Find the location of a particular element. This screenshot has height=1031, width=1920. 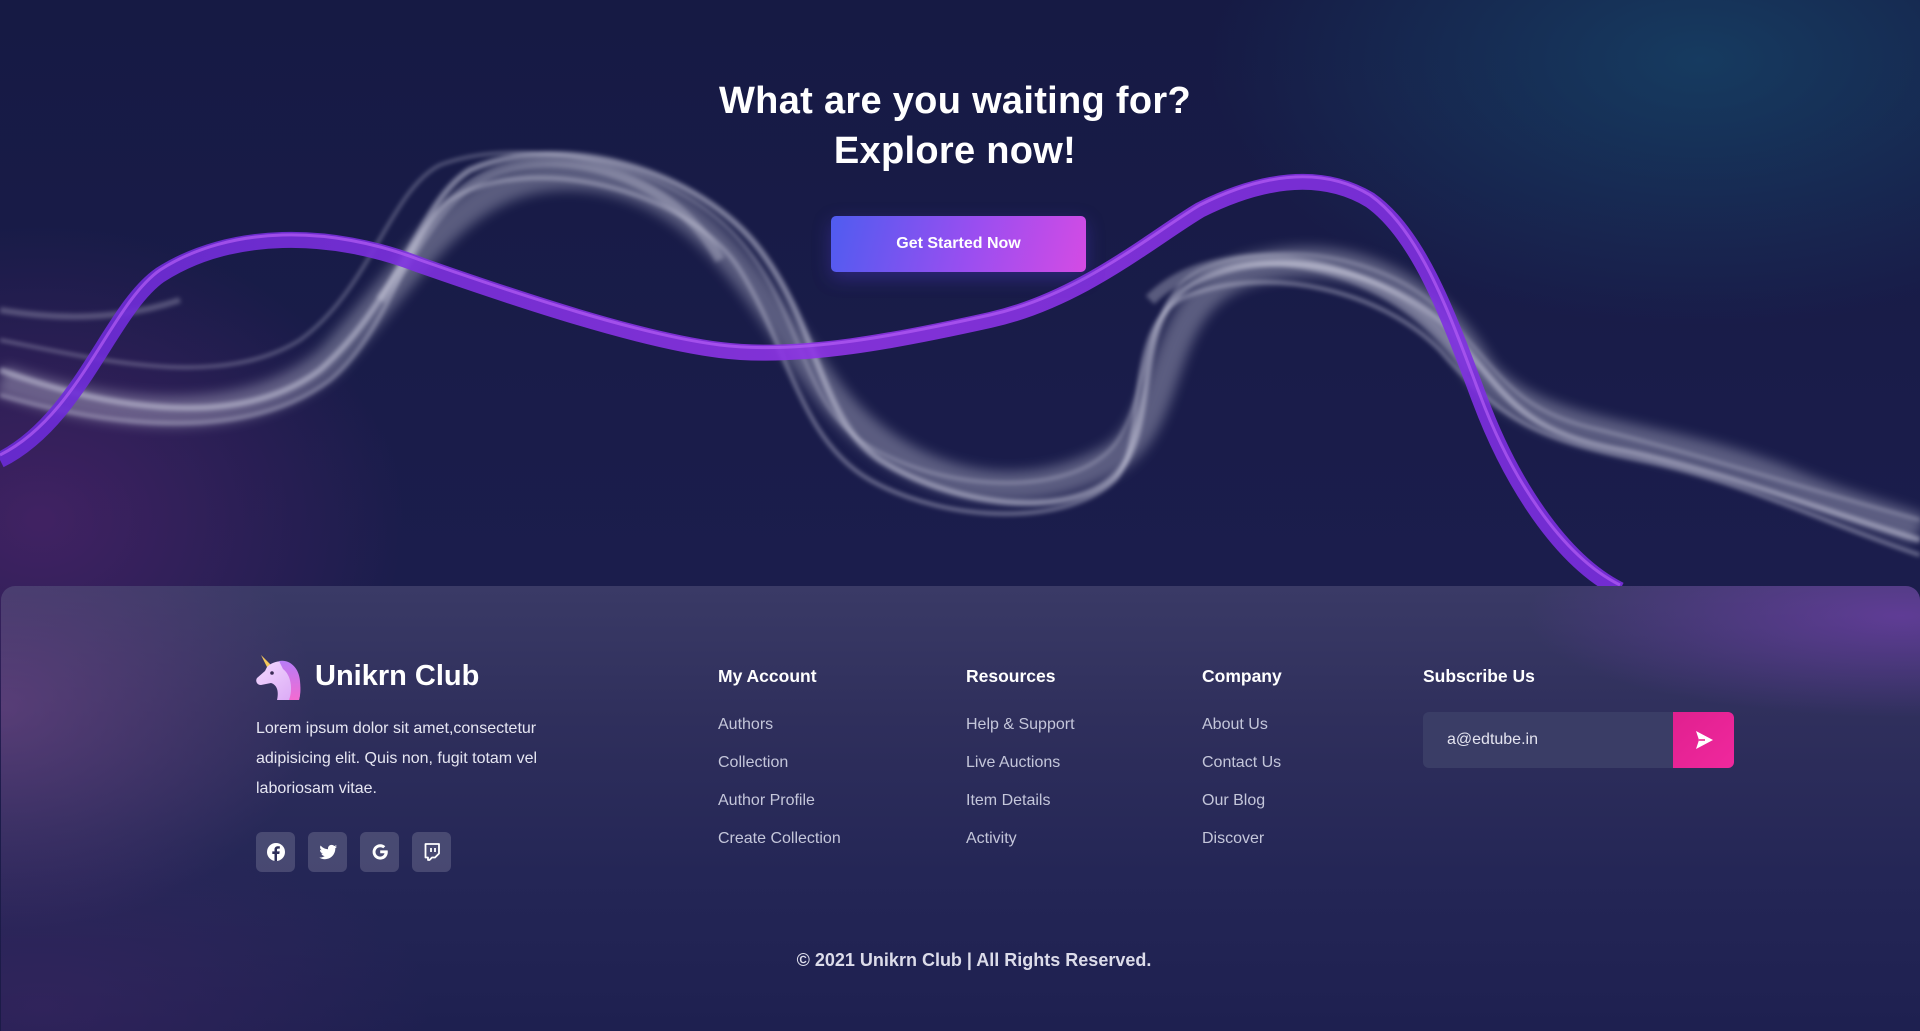

facebook-link is located at coordinates (275, 852).